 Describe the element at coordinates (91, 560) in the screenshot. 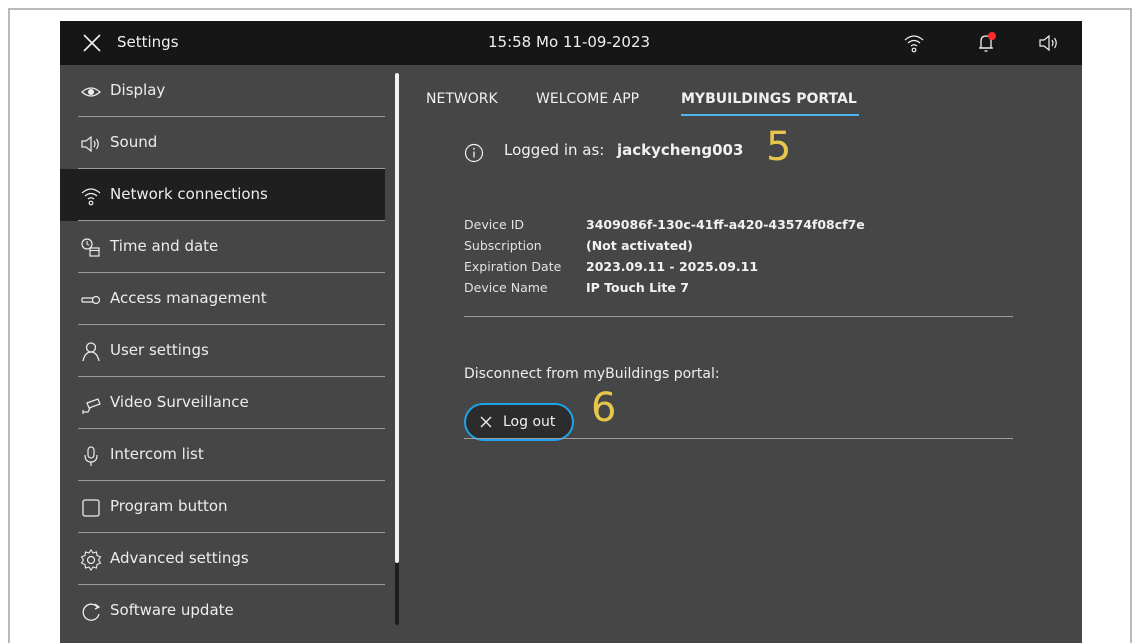

I see `gear-icon` at that location.